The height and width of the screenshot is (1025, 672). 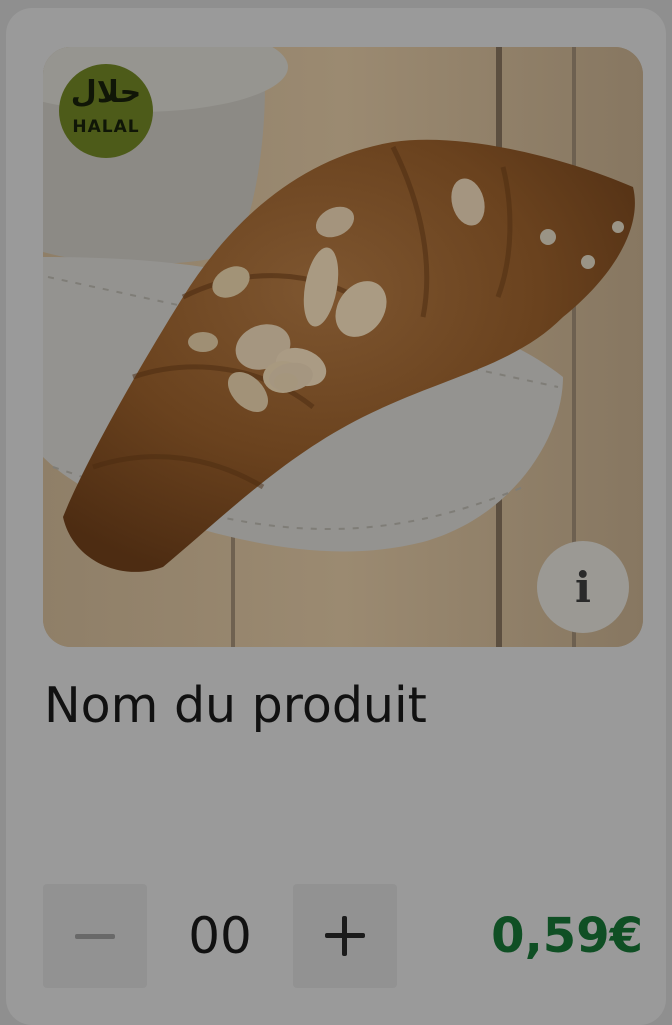 I want to click on halal-badge-arabic: حلال, so click(x=106, y=92).